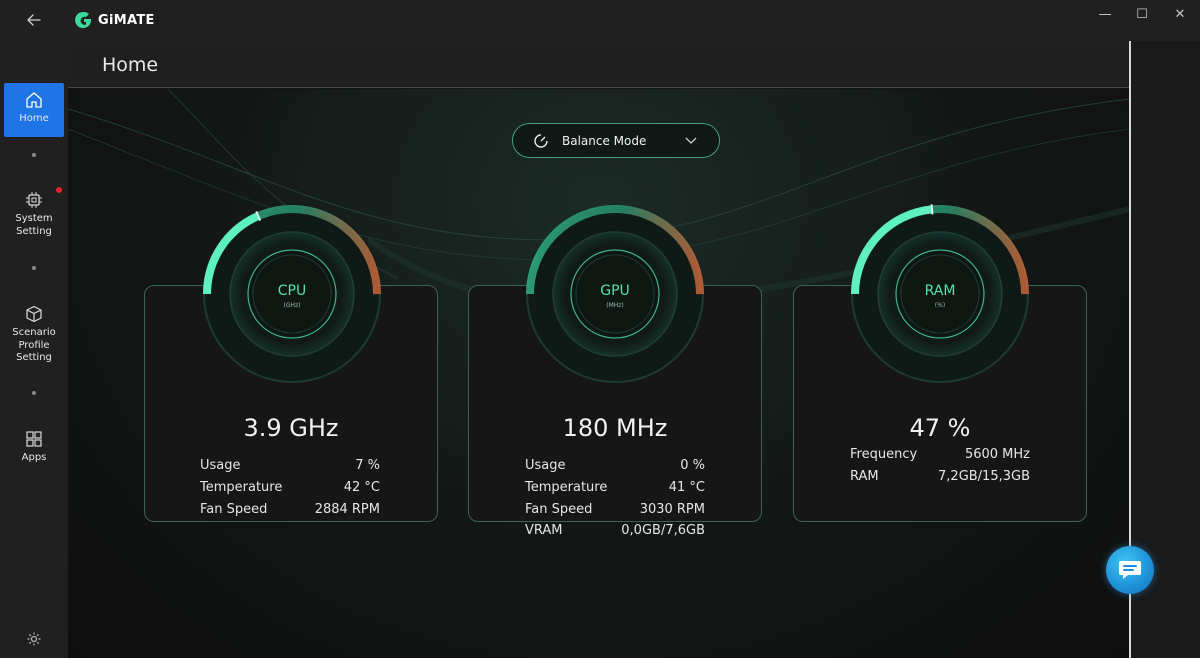 The image size is (1200, 658). What do you see at coordinates (615, 490) in the screenshot?
I see `gpu-stat-row: Temperature 41 °C` at bounding box center [615, 490].